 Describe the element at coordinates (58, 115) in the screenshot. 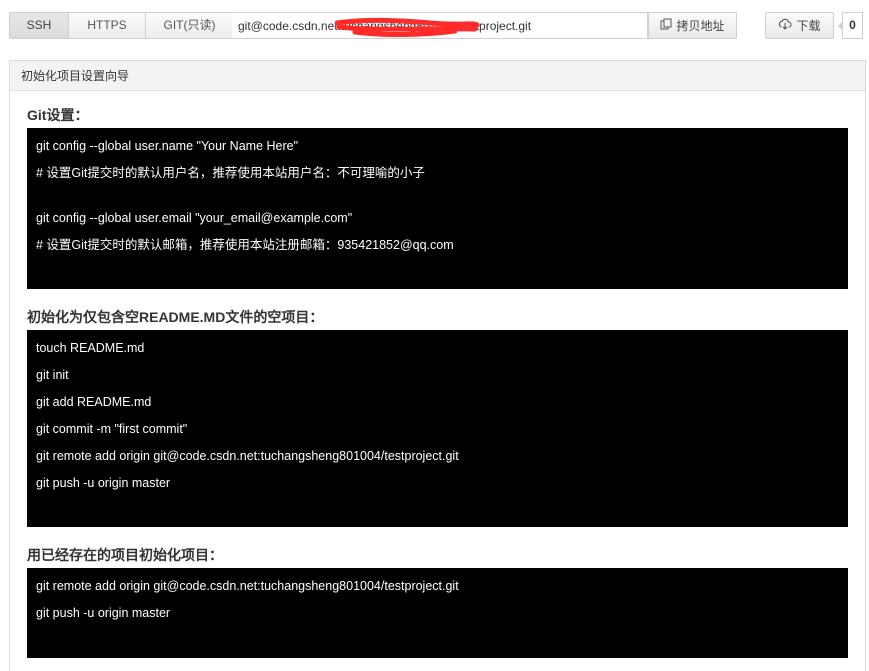

I see `section-title-git-settings: Git设置：` at that location.